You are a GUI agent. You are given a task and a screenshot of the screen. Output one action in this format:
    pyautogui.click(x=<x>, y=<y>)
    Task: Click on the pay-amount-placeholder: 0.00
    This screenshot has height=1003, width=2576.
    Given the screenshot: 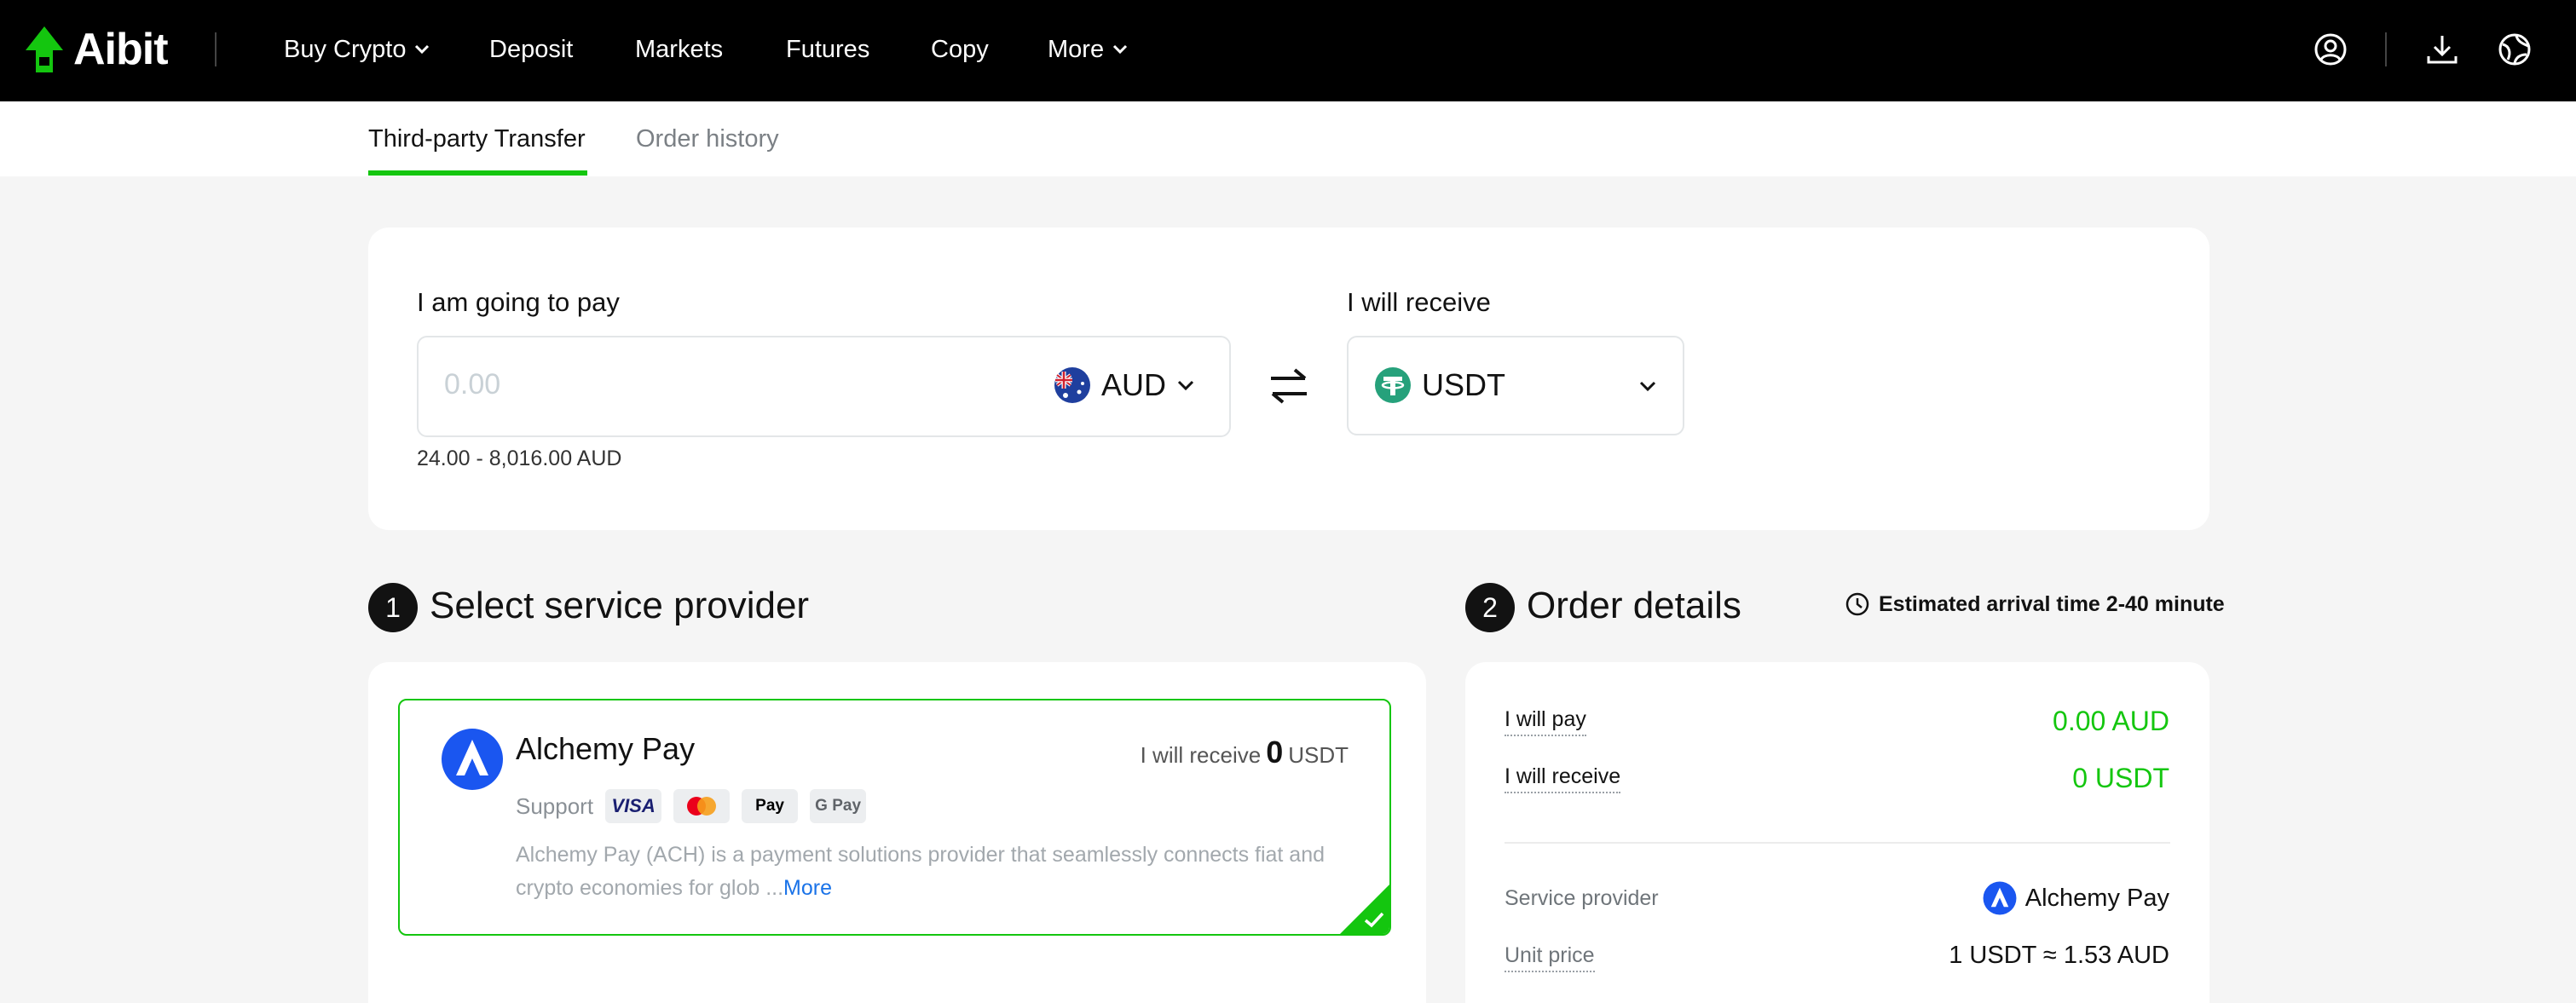 What is the action you would take?
    pyautogui.click(x=472, y=384)
    